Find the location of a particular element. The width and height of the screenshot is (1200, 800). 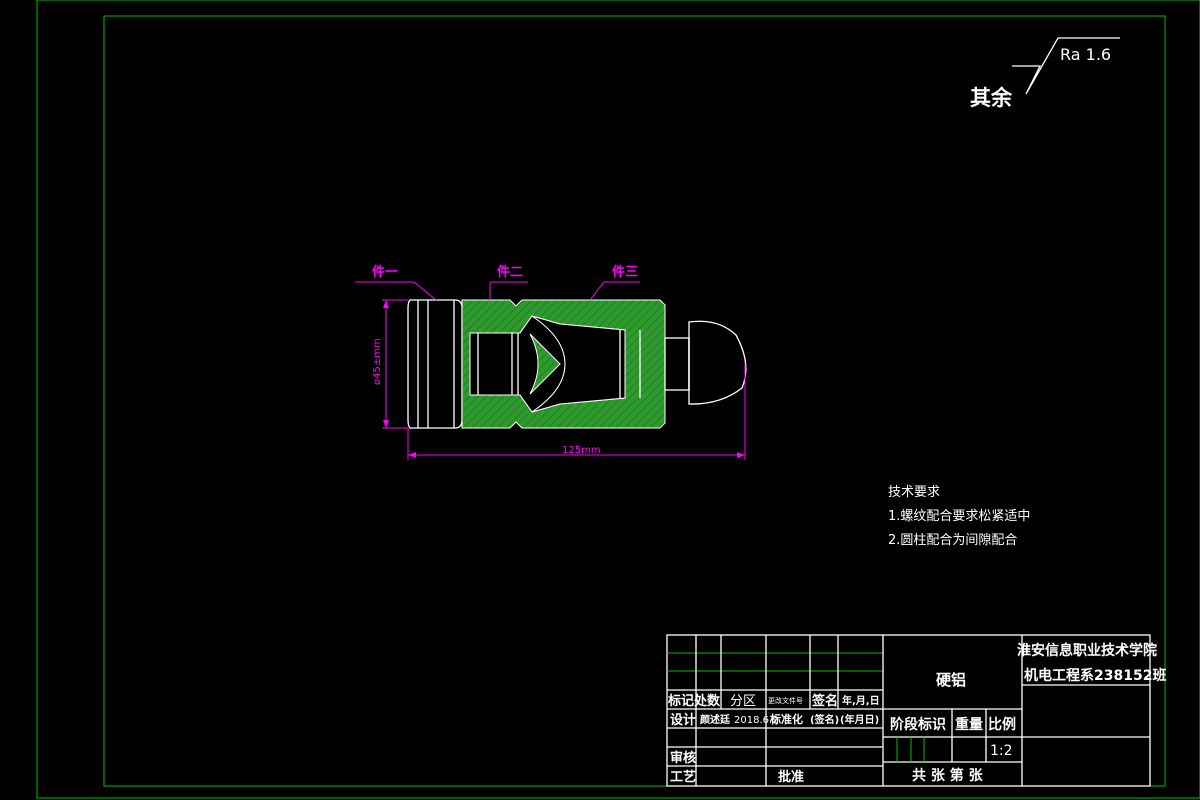

tb-sheets: 共 张 第 张 is located at coordinates (948, 775).